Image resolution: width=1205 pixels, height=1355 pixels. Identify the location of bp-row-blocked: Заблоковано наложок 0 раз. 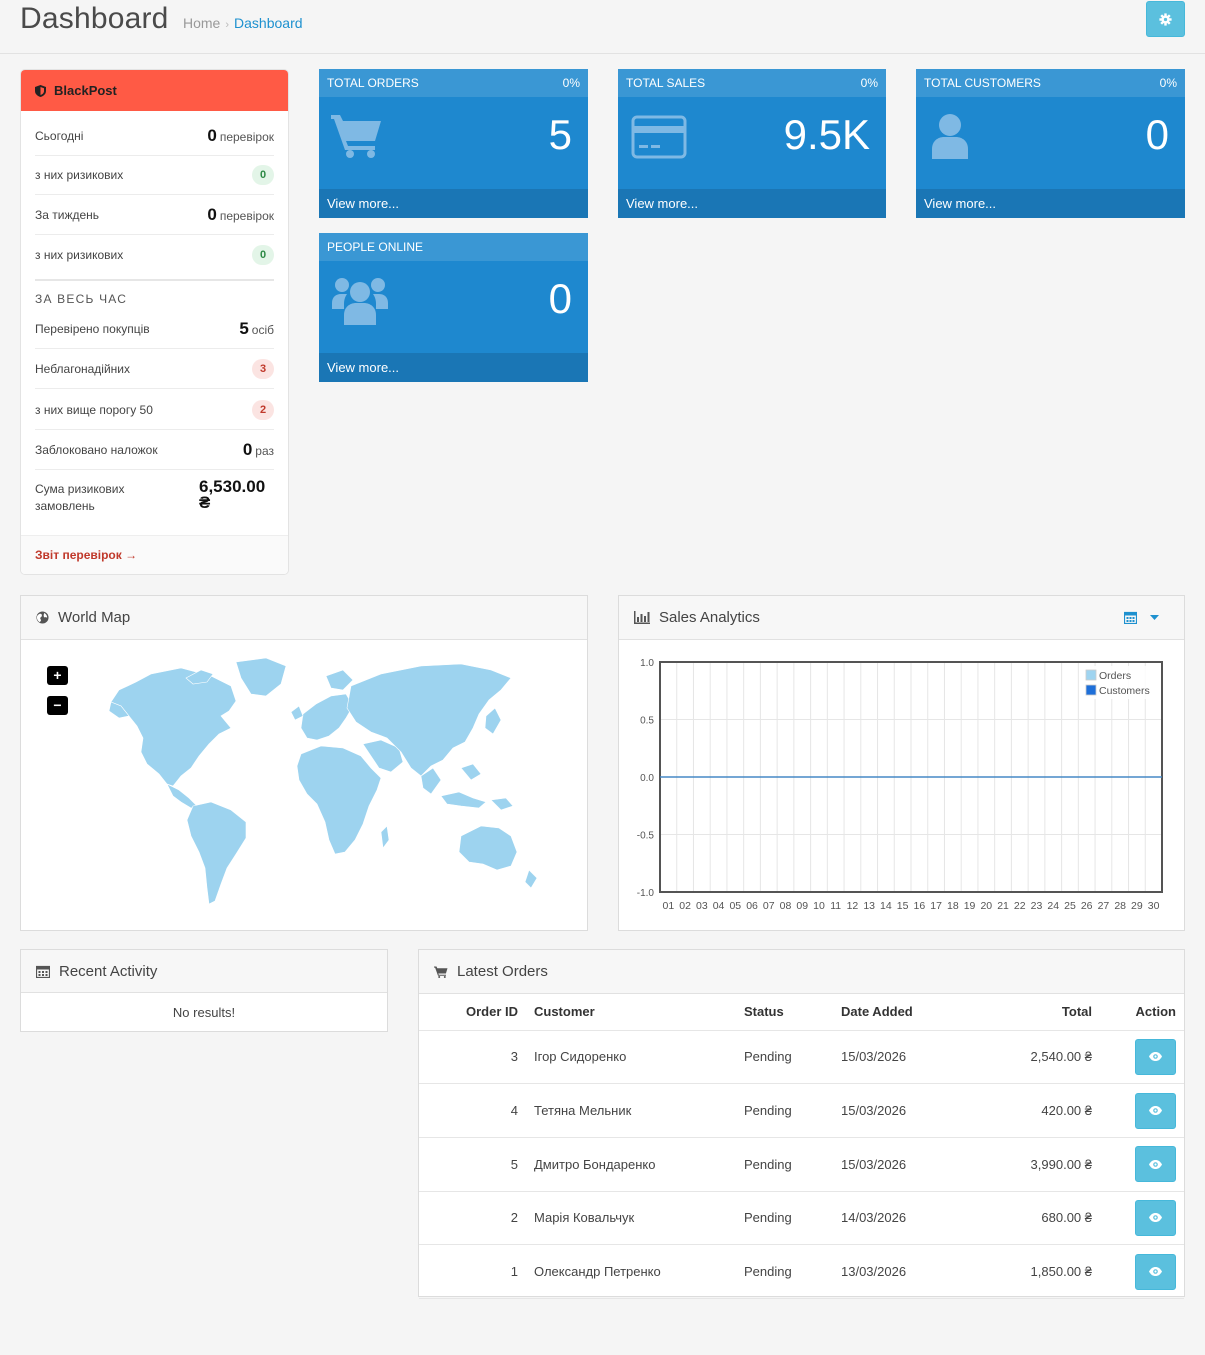
(154, 450).